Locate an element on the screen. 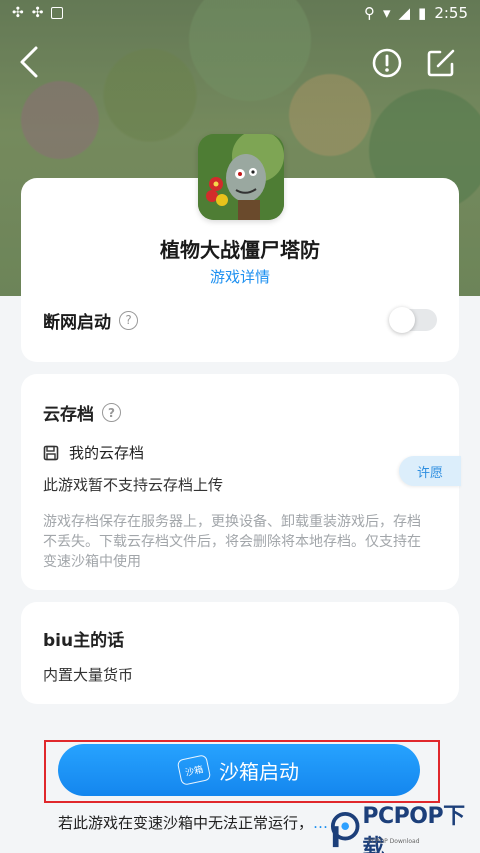 The height and width of the screenshot is (853, 480). status-bar: ✣ ✣ ⚲ ▾ ◢ ▮ 2:55 is located at coordinates (240, 13).